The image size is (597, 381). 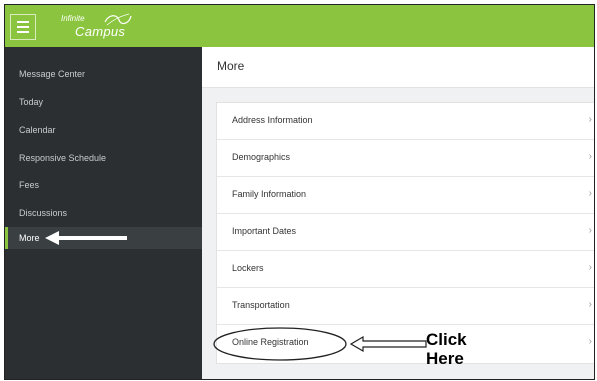 What do you see at coordinates (118, 19) in the screenshot?
I see `logo-swoosh-icon` at bounding box center [118, 19].